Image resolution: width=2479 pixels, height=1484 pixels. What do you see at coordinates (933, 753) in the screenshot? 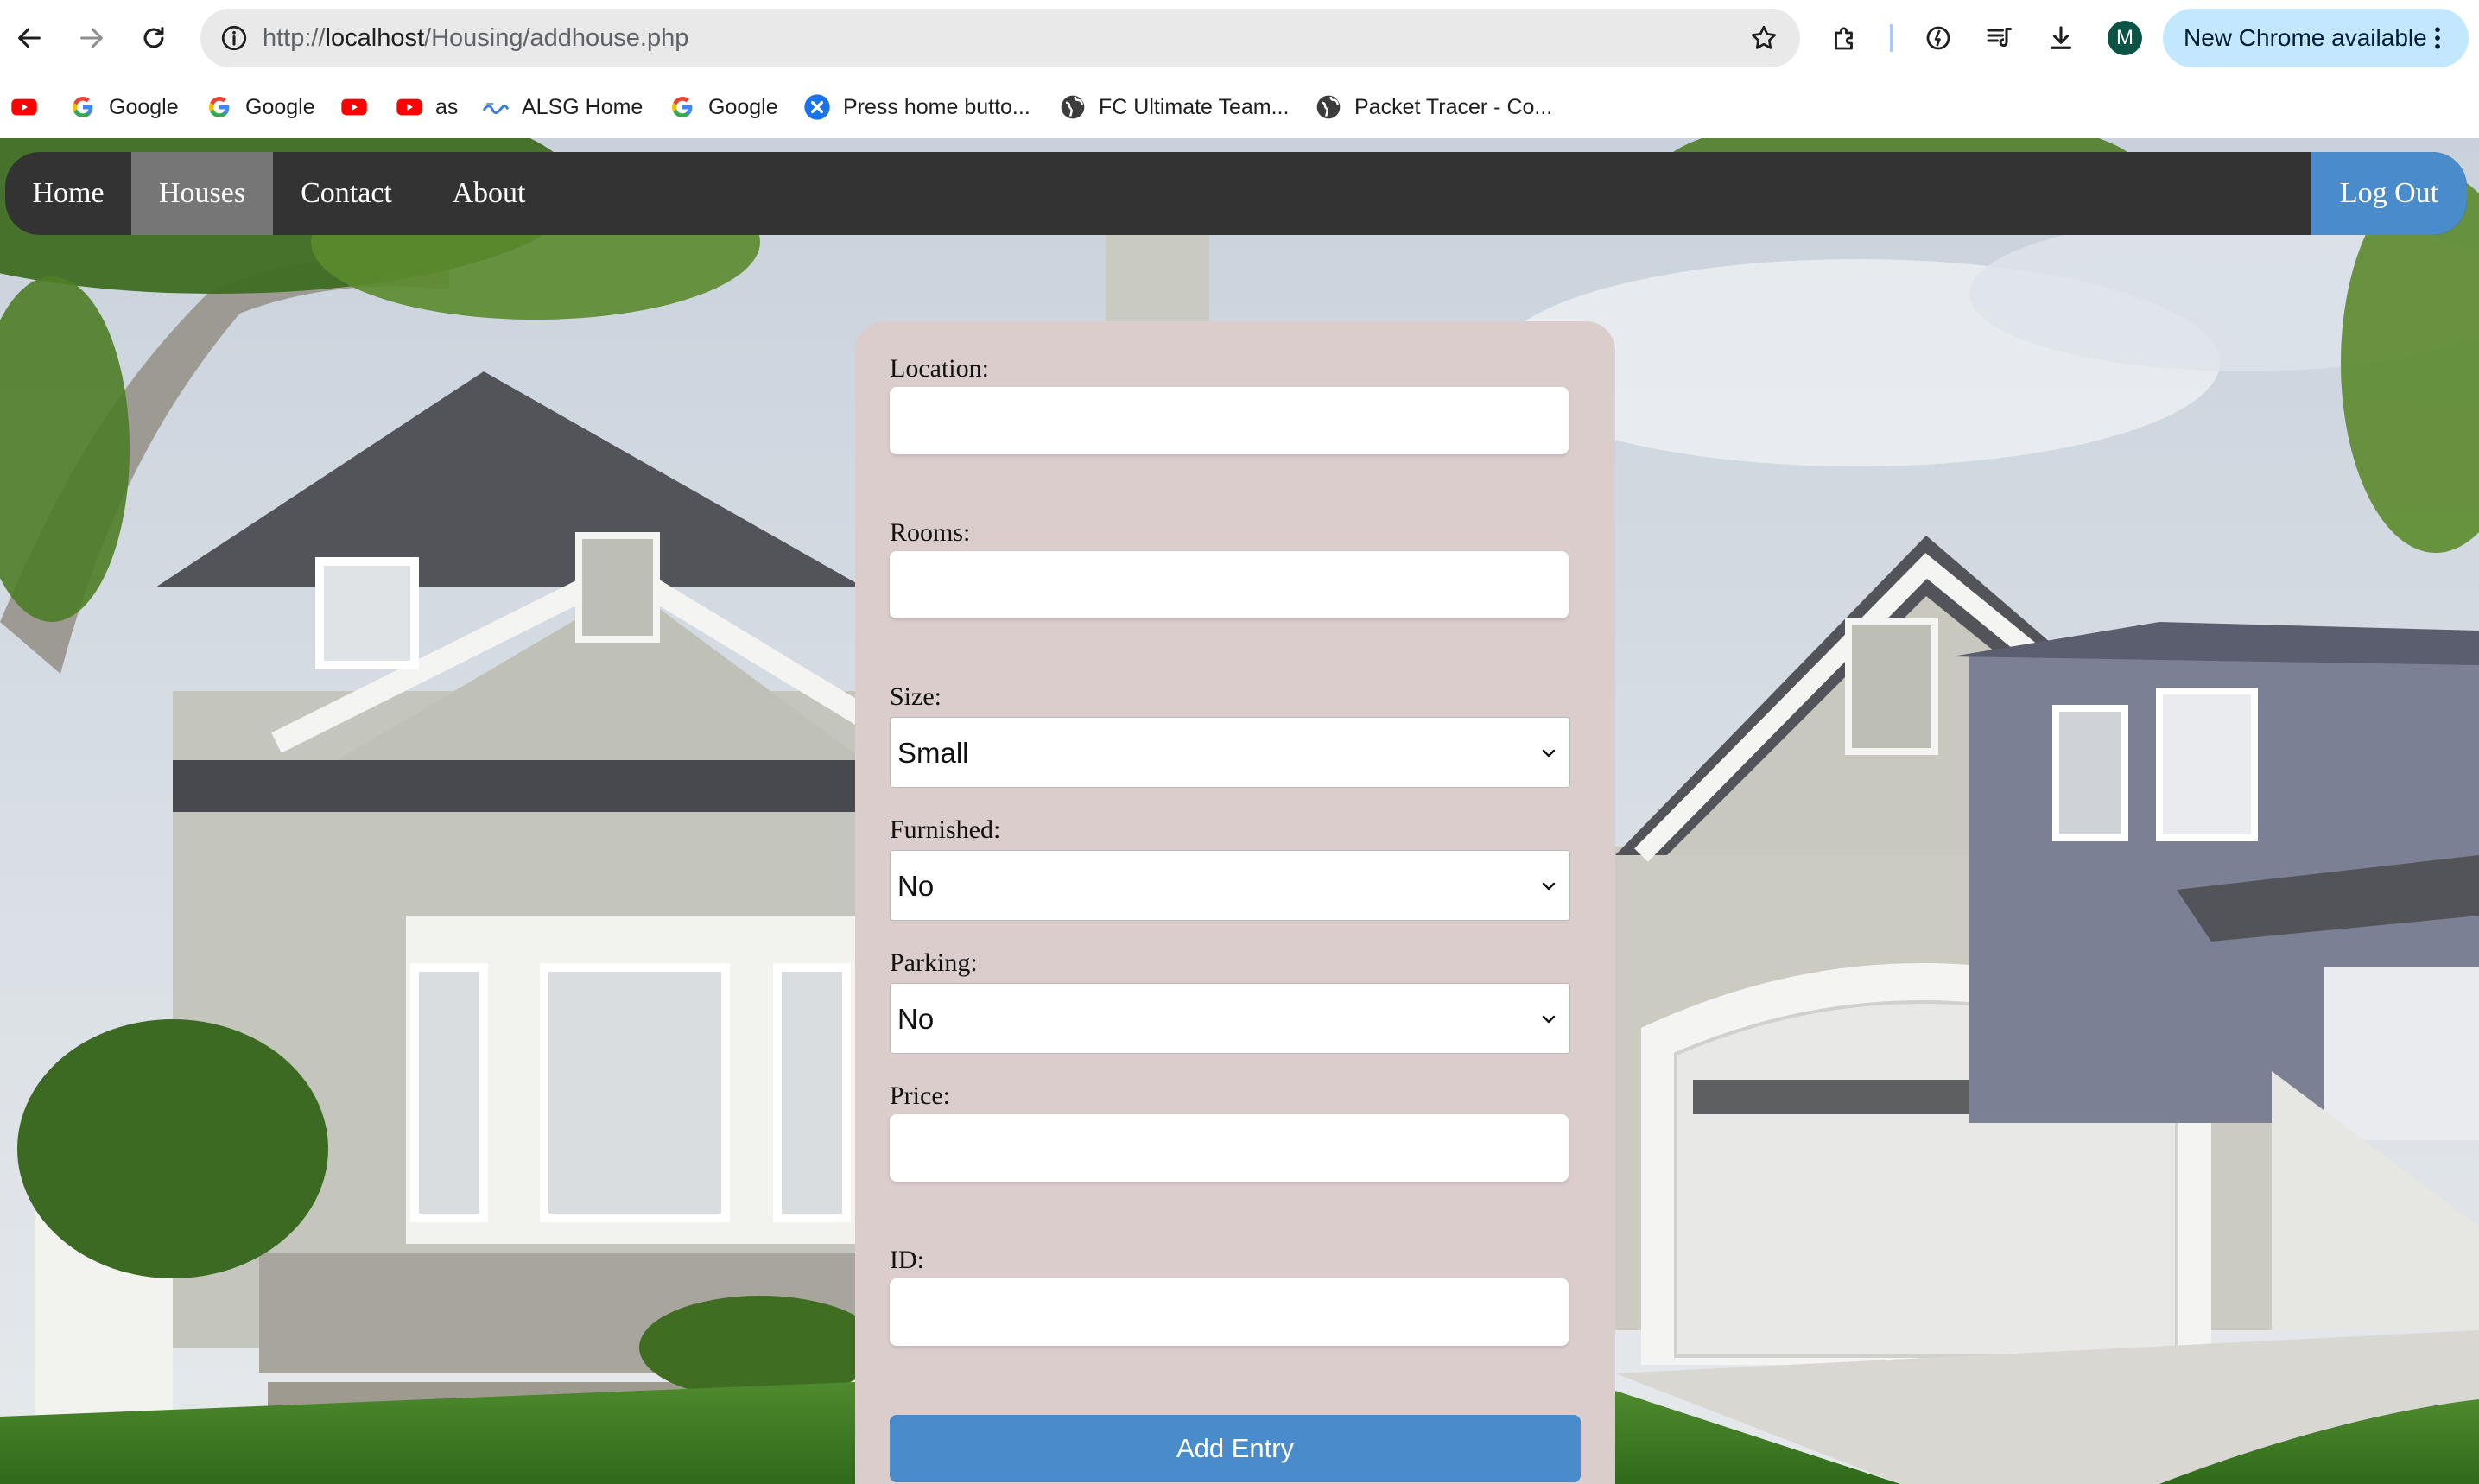
I see `size-select-value: Small` at bounding box center [933, 753].